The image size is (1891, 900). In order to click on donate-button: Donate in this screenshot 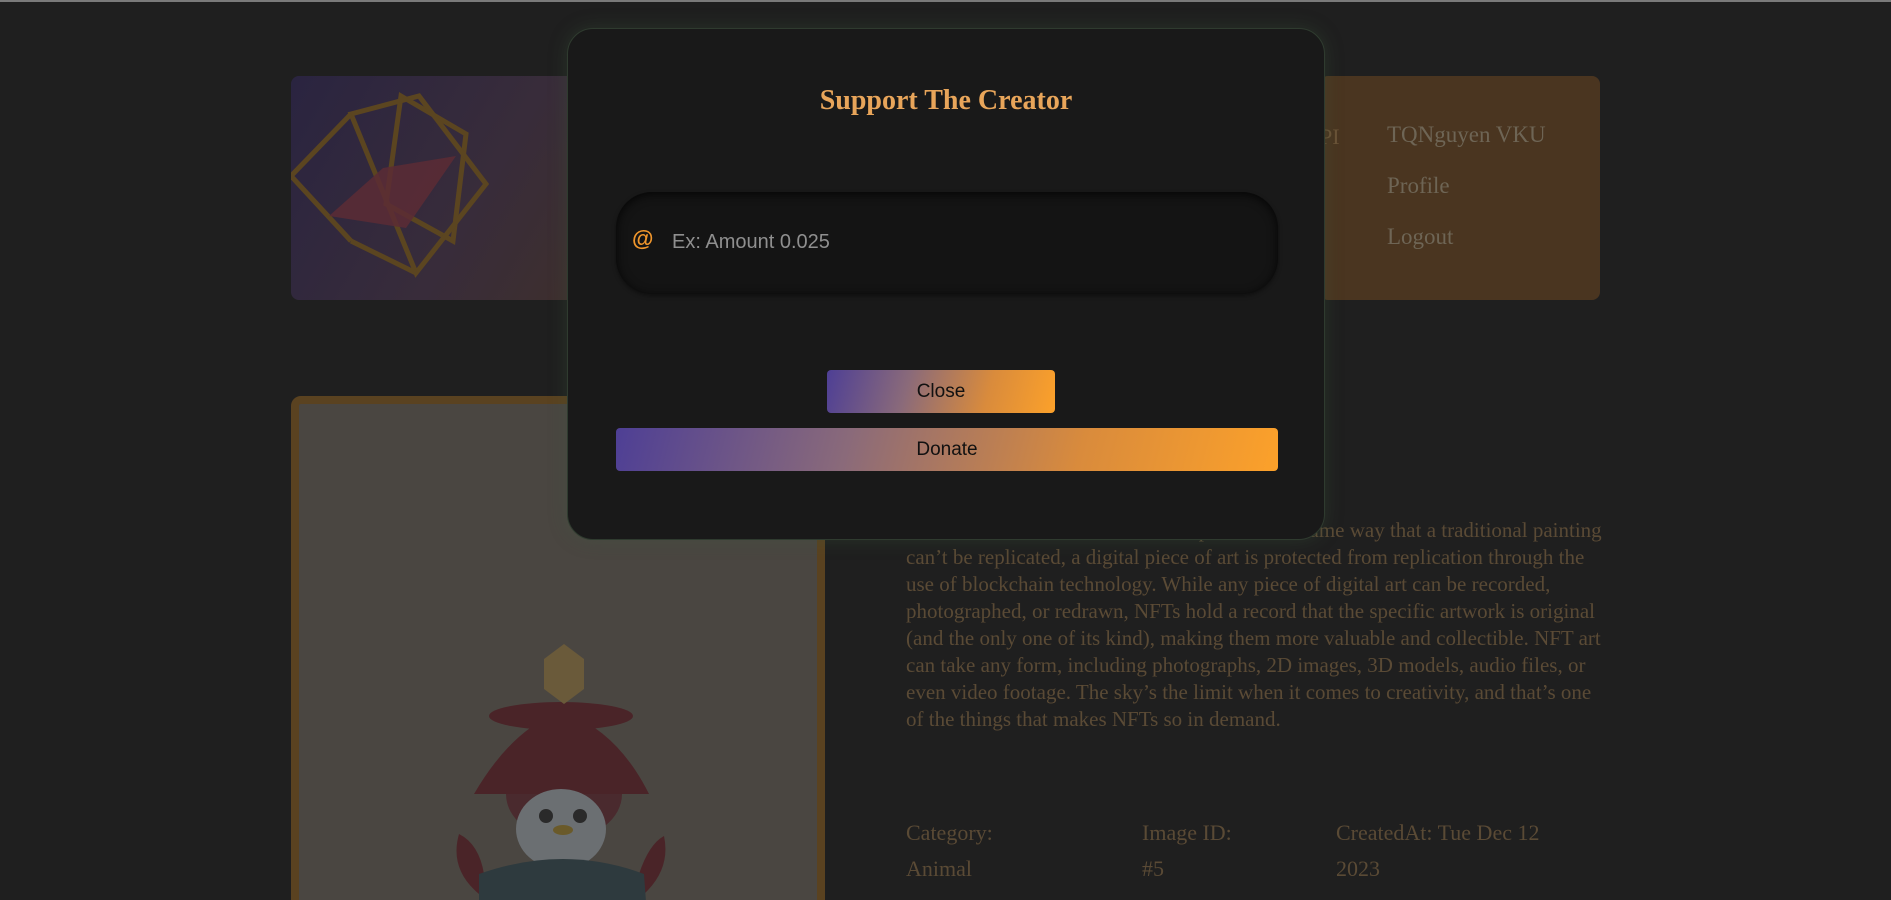, I will do `click(947, 449)`.